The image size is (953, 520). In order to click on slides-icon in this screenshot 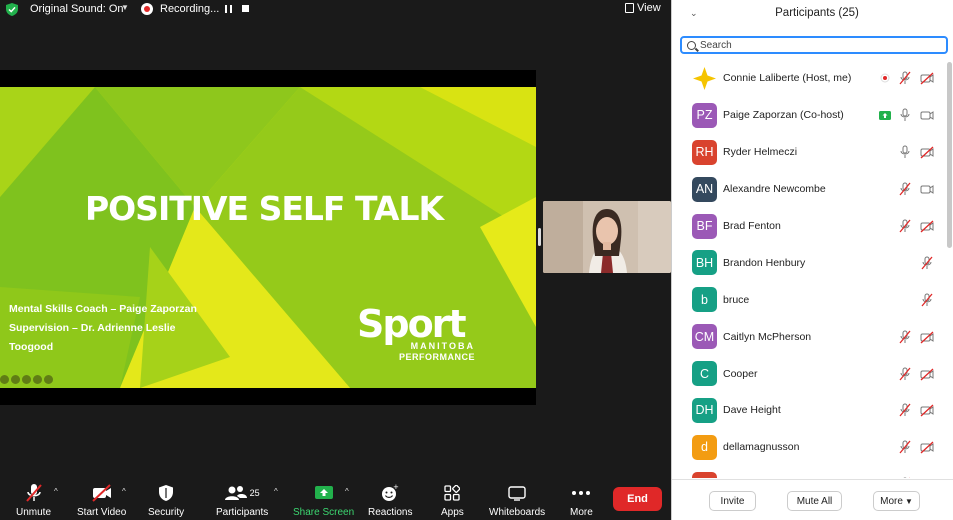, I will do `click(26, 379)`.